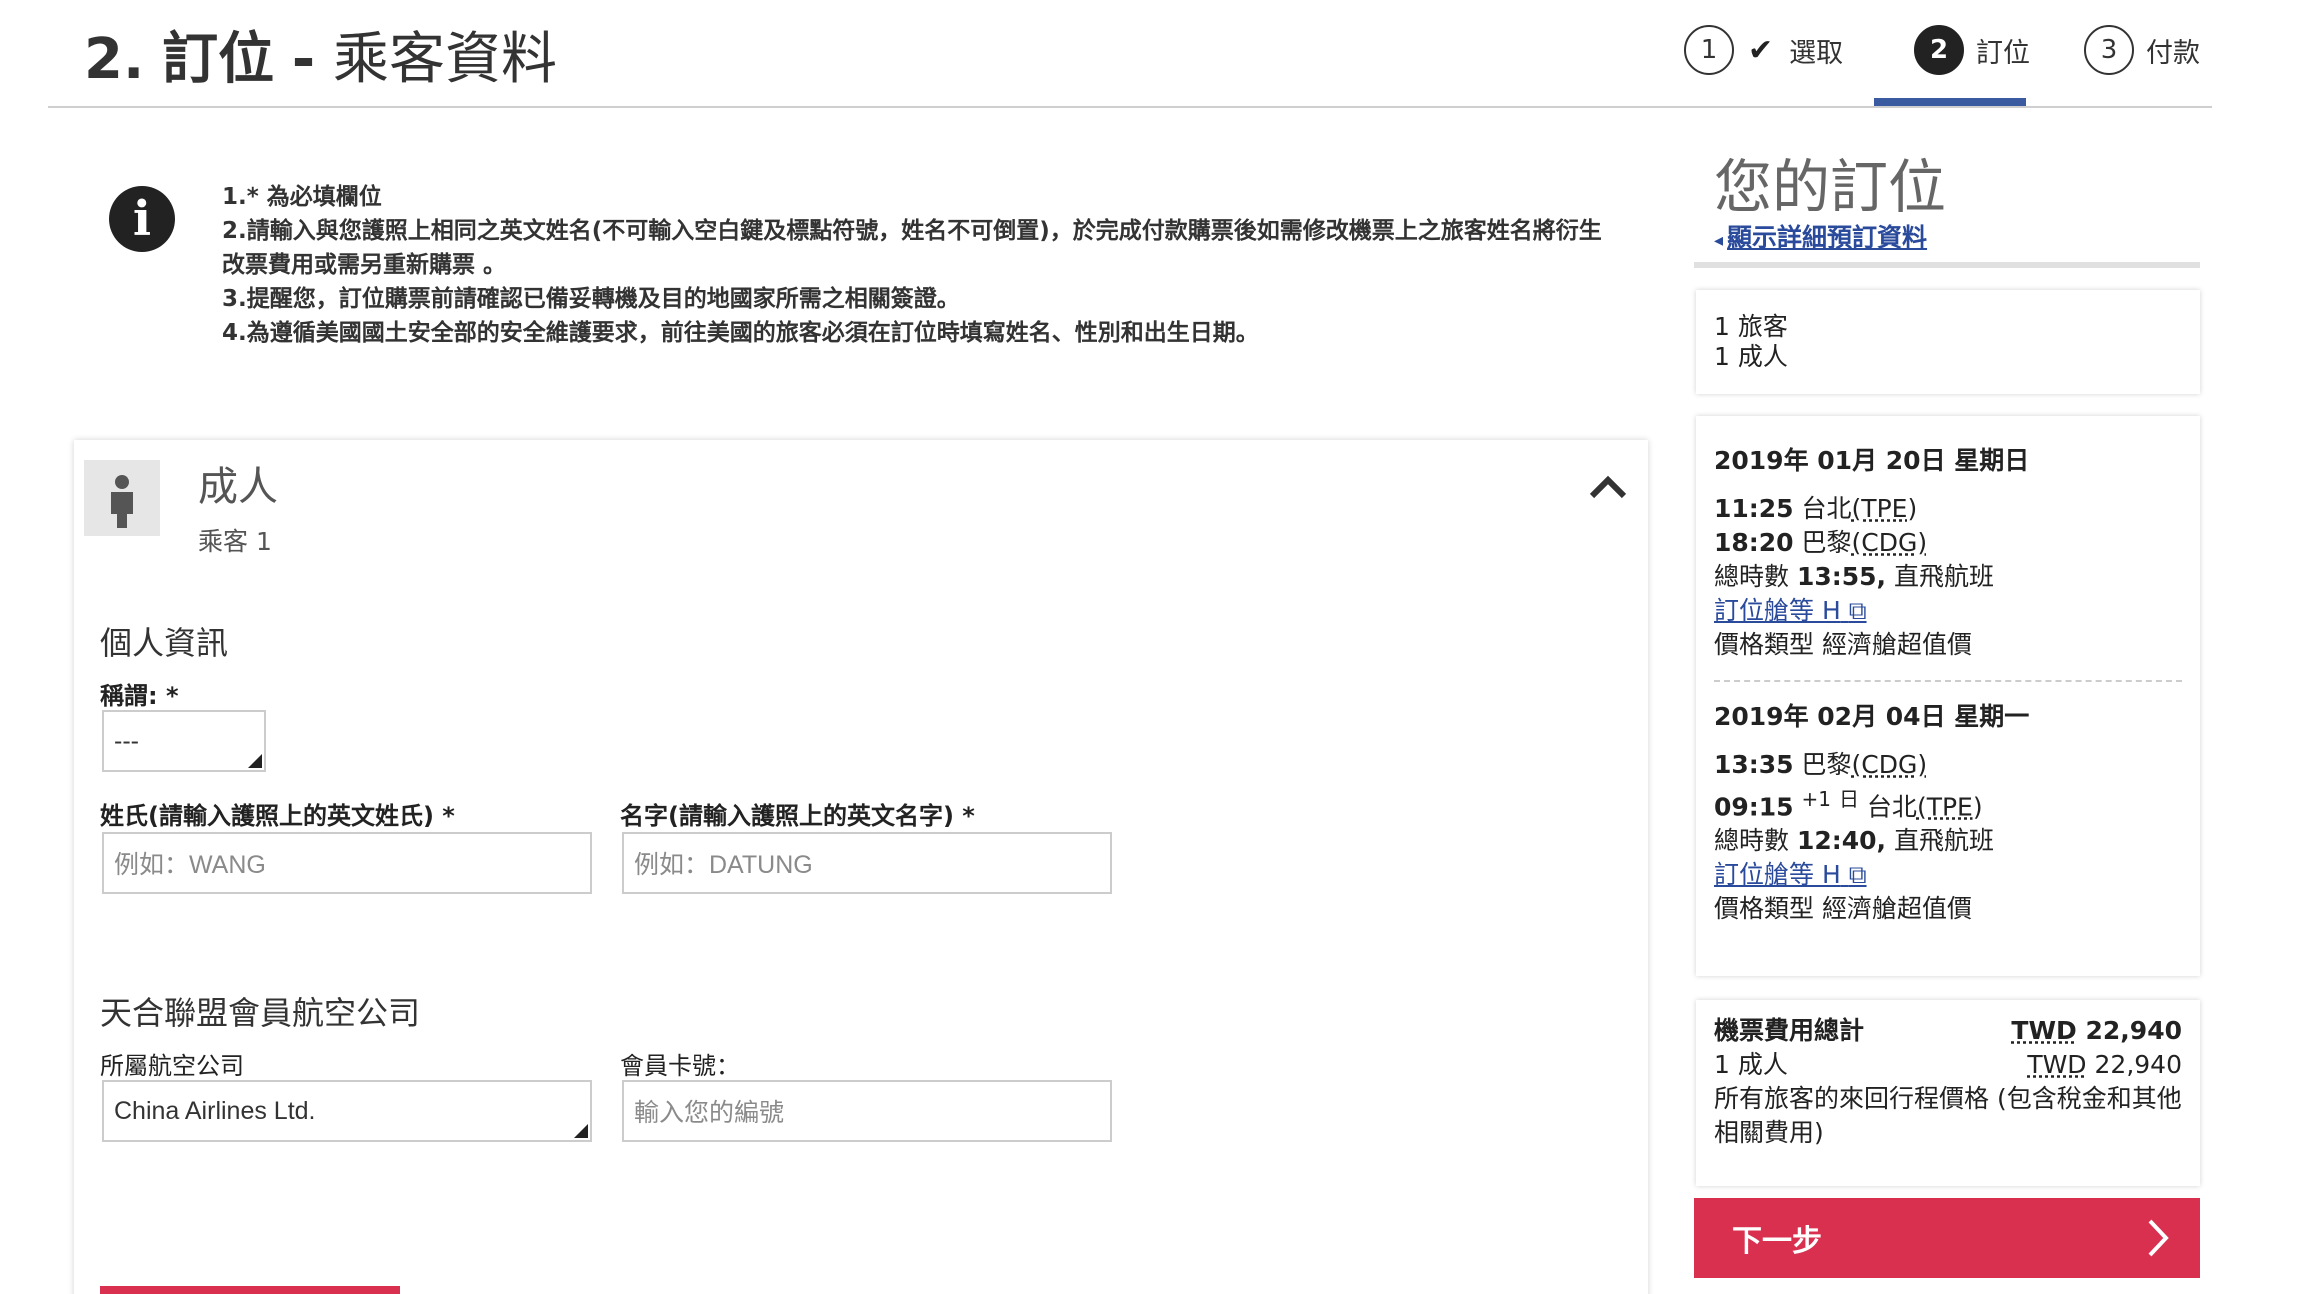  What do you see at coordinates (215, 1110) in the screenshot?
I see `airline-value: China Airlines Ltd.` at bounding box center [215, 1110].